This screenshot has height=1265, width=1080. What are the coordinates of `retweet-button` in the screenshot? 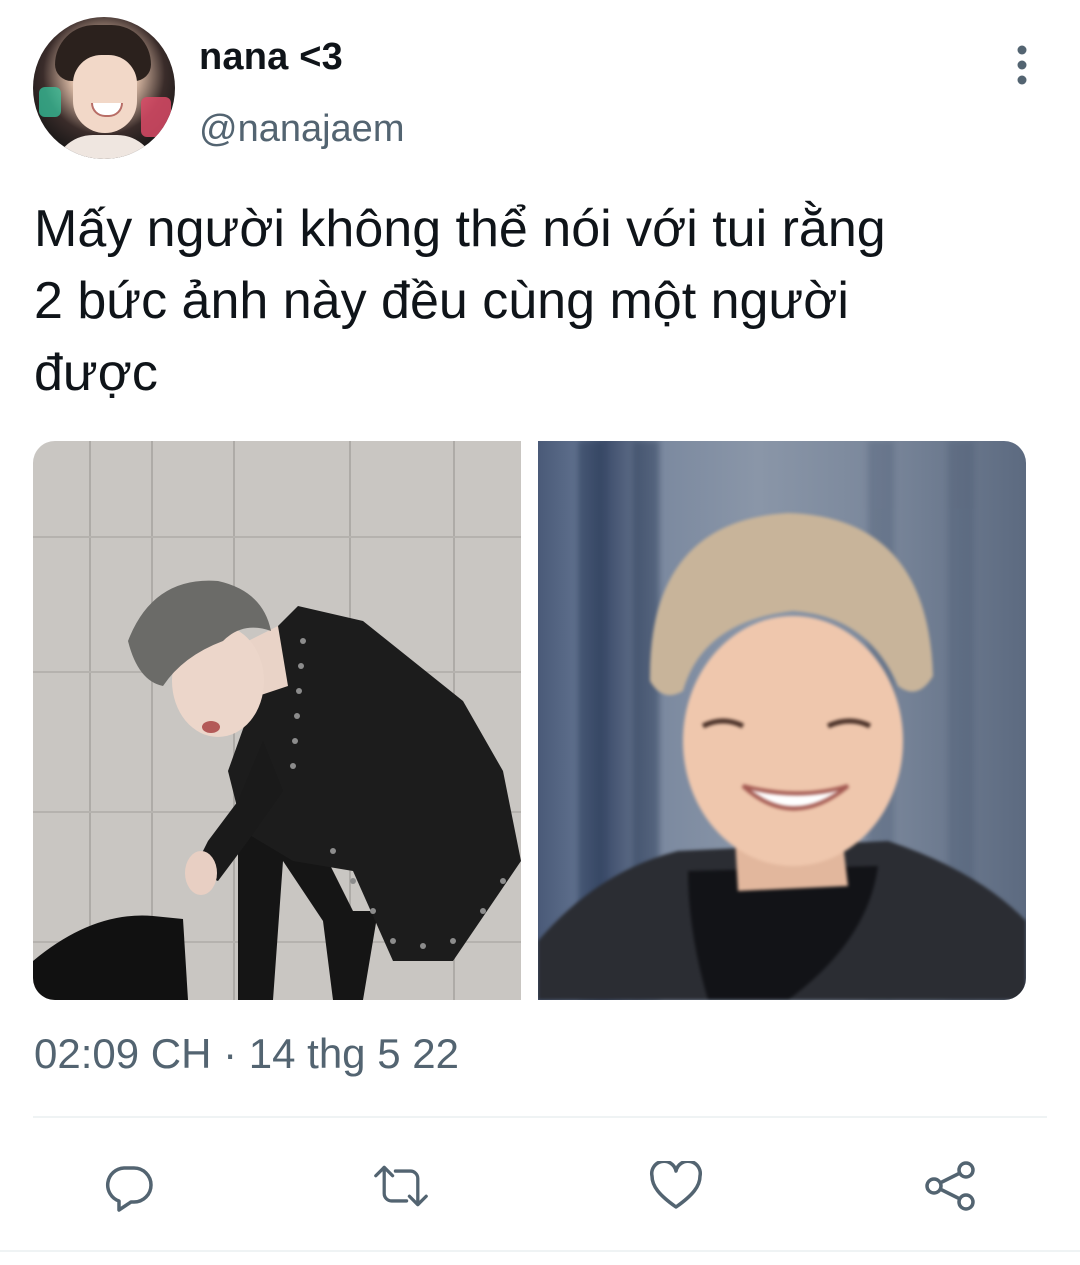 It's located at (401, 1186).